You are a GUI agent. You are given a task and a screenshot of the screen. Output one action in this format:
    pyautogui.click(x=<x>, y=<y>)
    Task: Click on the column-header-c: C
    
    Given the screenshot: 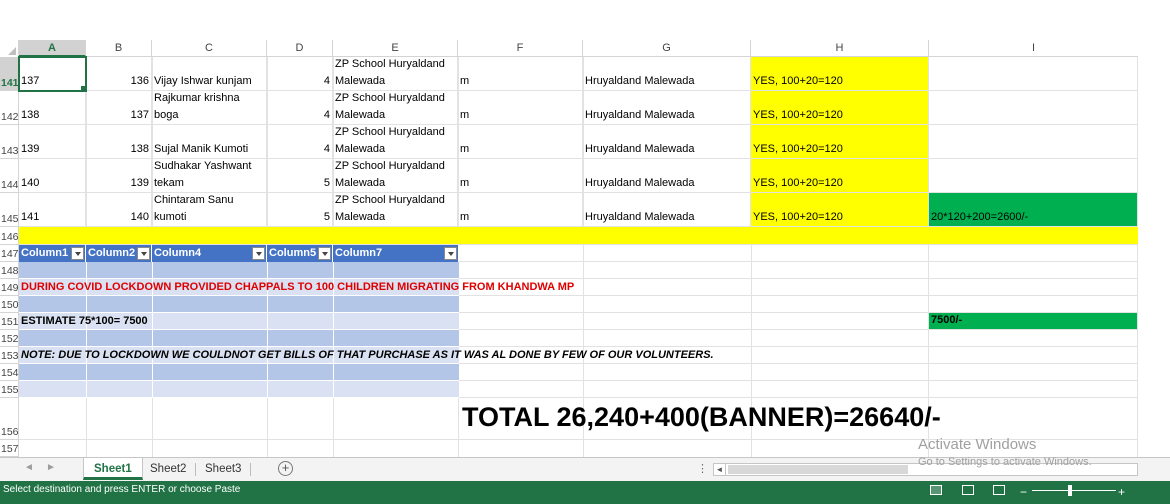 What is the action you would take?
    pyautogui.click(x=209, y=48)
    